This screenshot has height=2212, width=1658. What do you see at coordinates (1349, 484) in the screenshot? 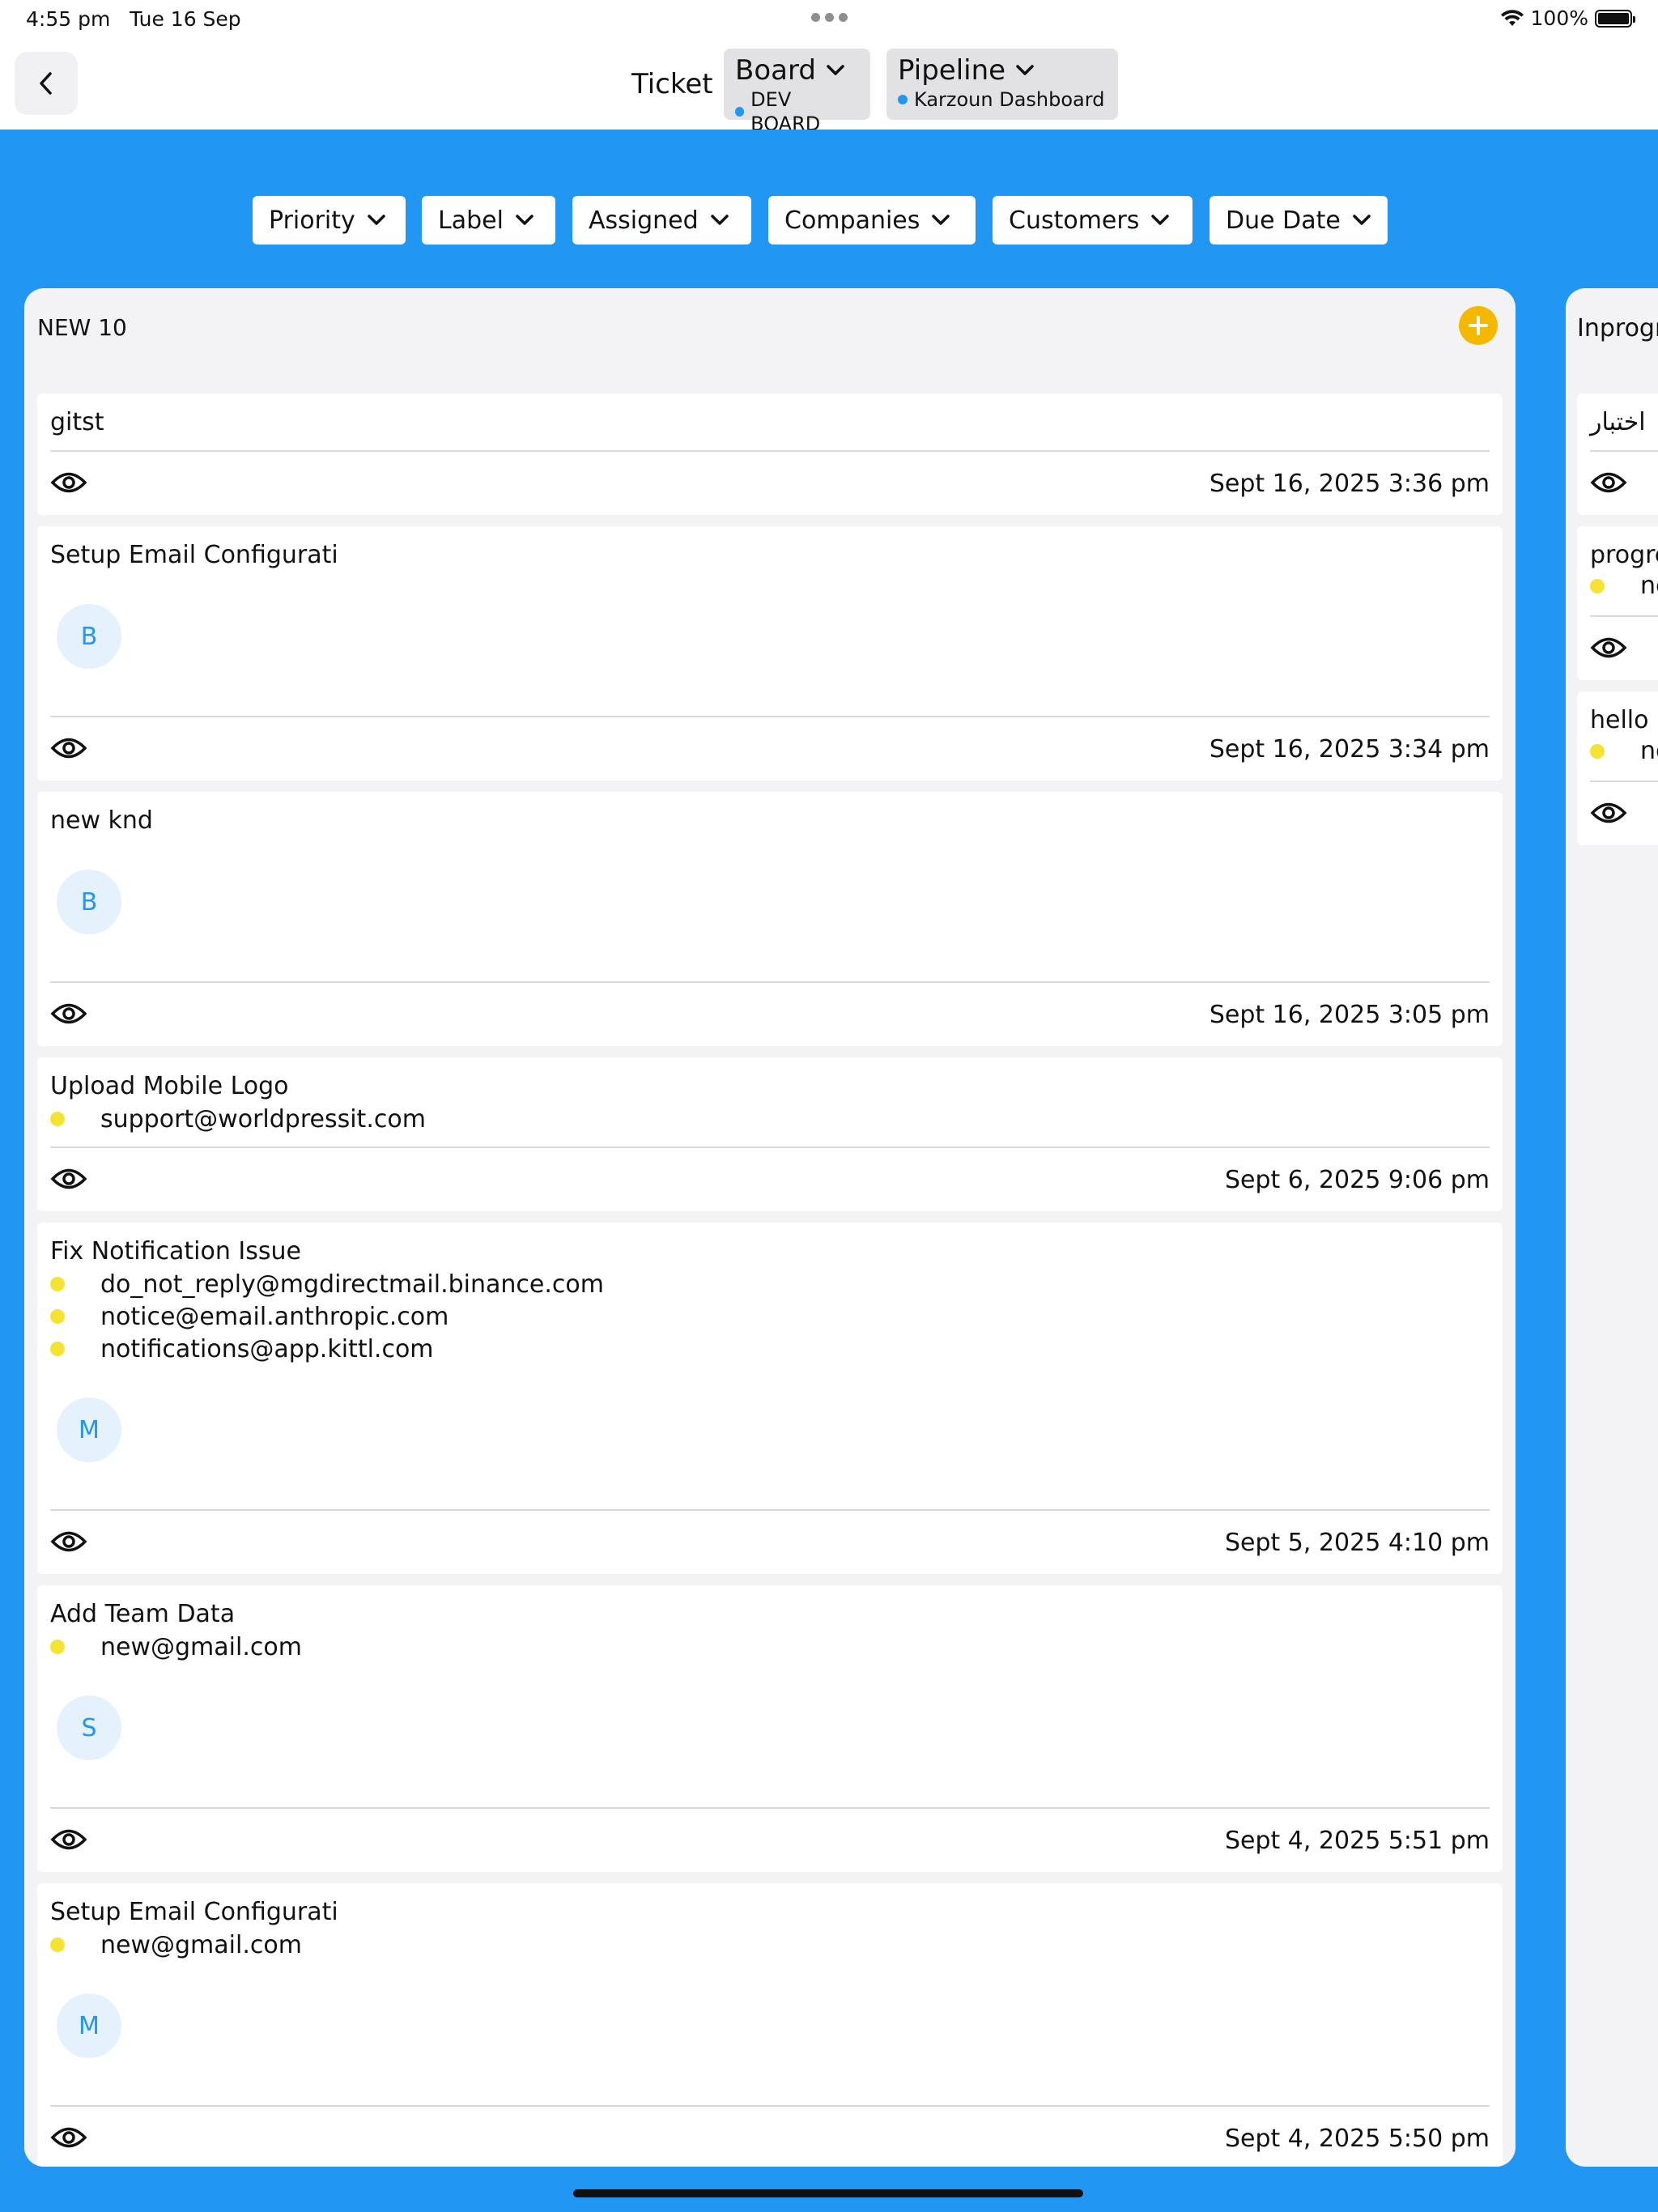
I see `ticket-date: Sept 16, 2025 3:36 pm` at bounding box center [1349, 484].